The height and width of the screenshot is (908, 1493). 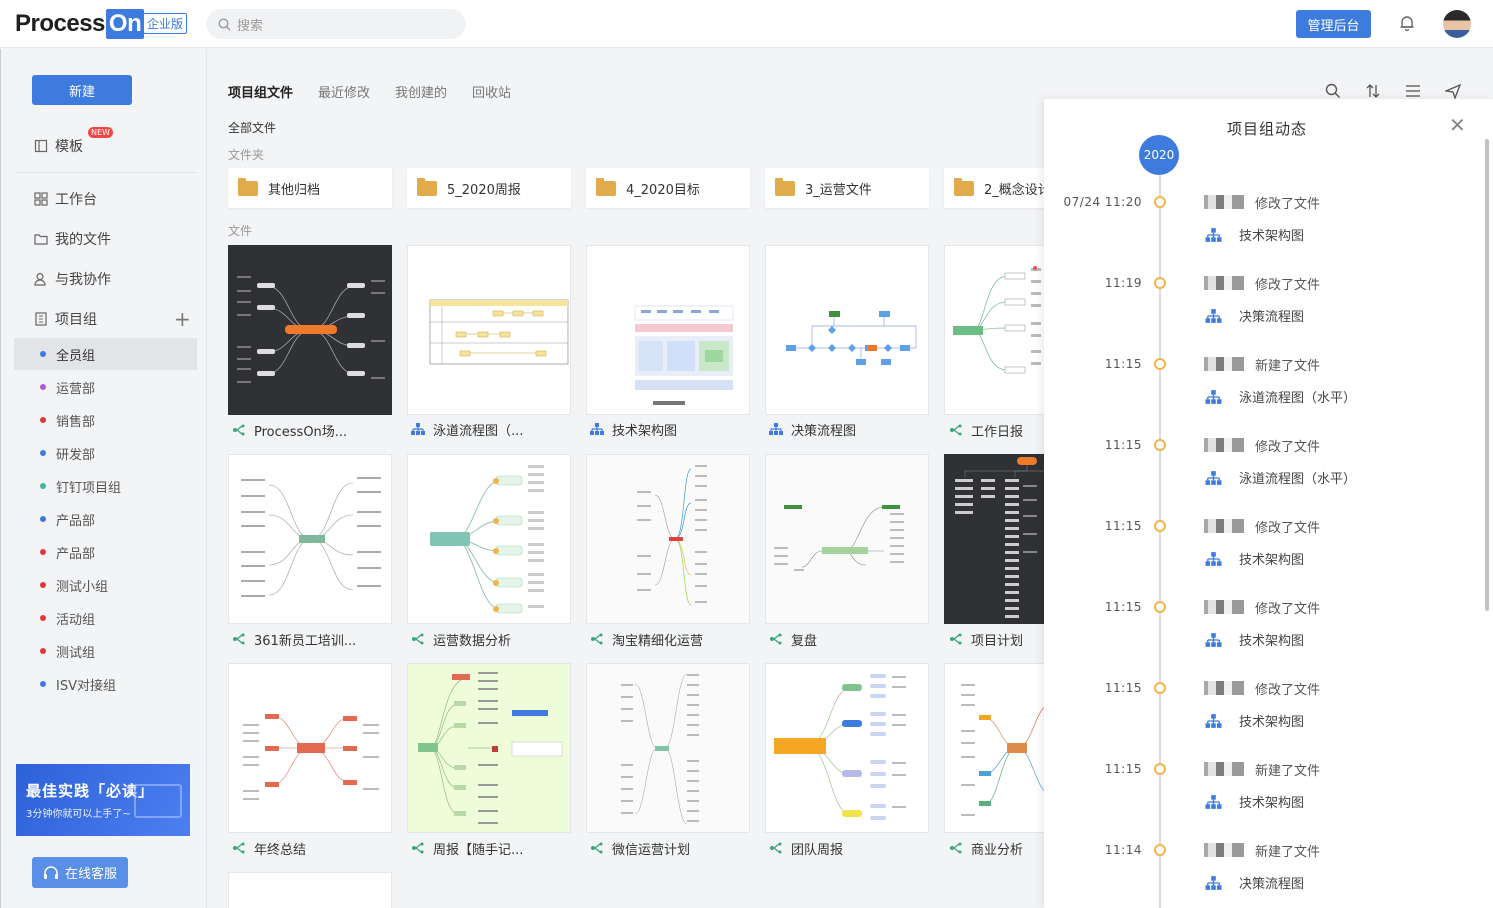 What do you see at coordinates (105, 618) in the screenshot?
I see `group-item: 活动组` at bounding box center [105, 618].